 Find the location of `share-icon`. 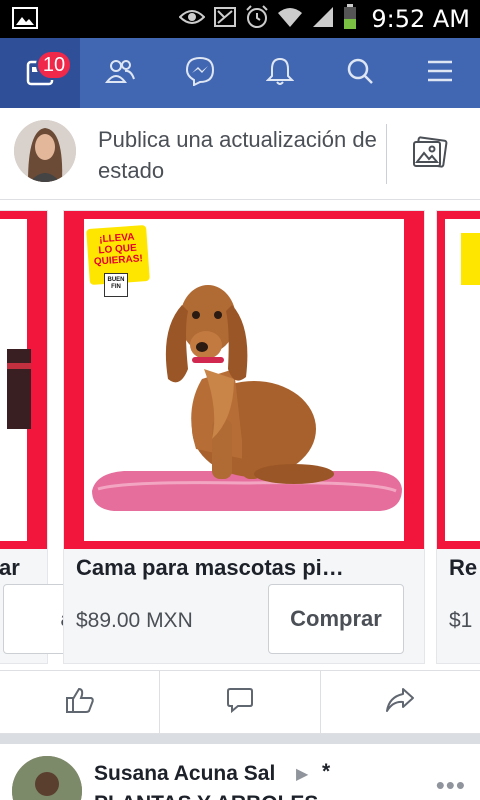

share-icon is located at coordinates (400, 702).